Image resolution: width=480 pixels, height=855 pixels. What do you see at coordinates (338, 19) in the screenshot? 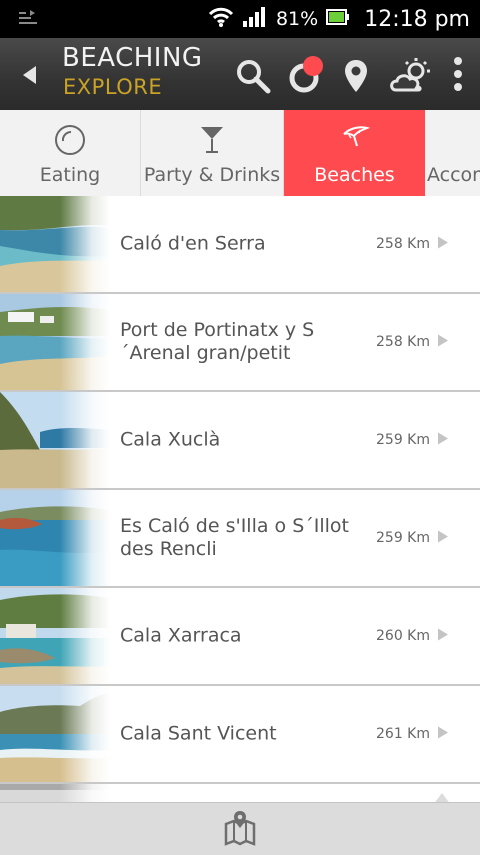
I see `battery-icon` at bounding box center [338, 19].